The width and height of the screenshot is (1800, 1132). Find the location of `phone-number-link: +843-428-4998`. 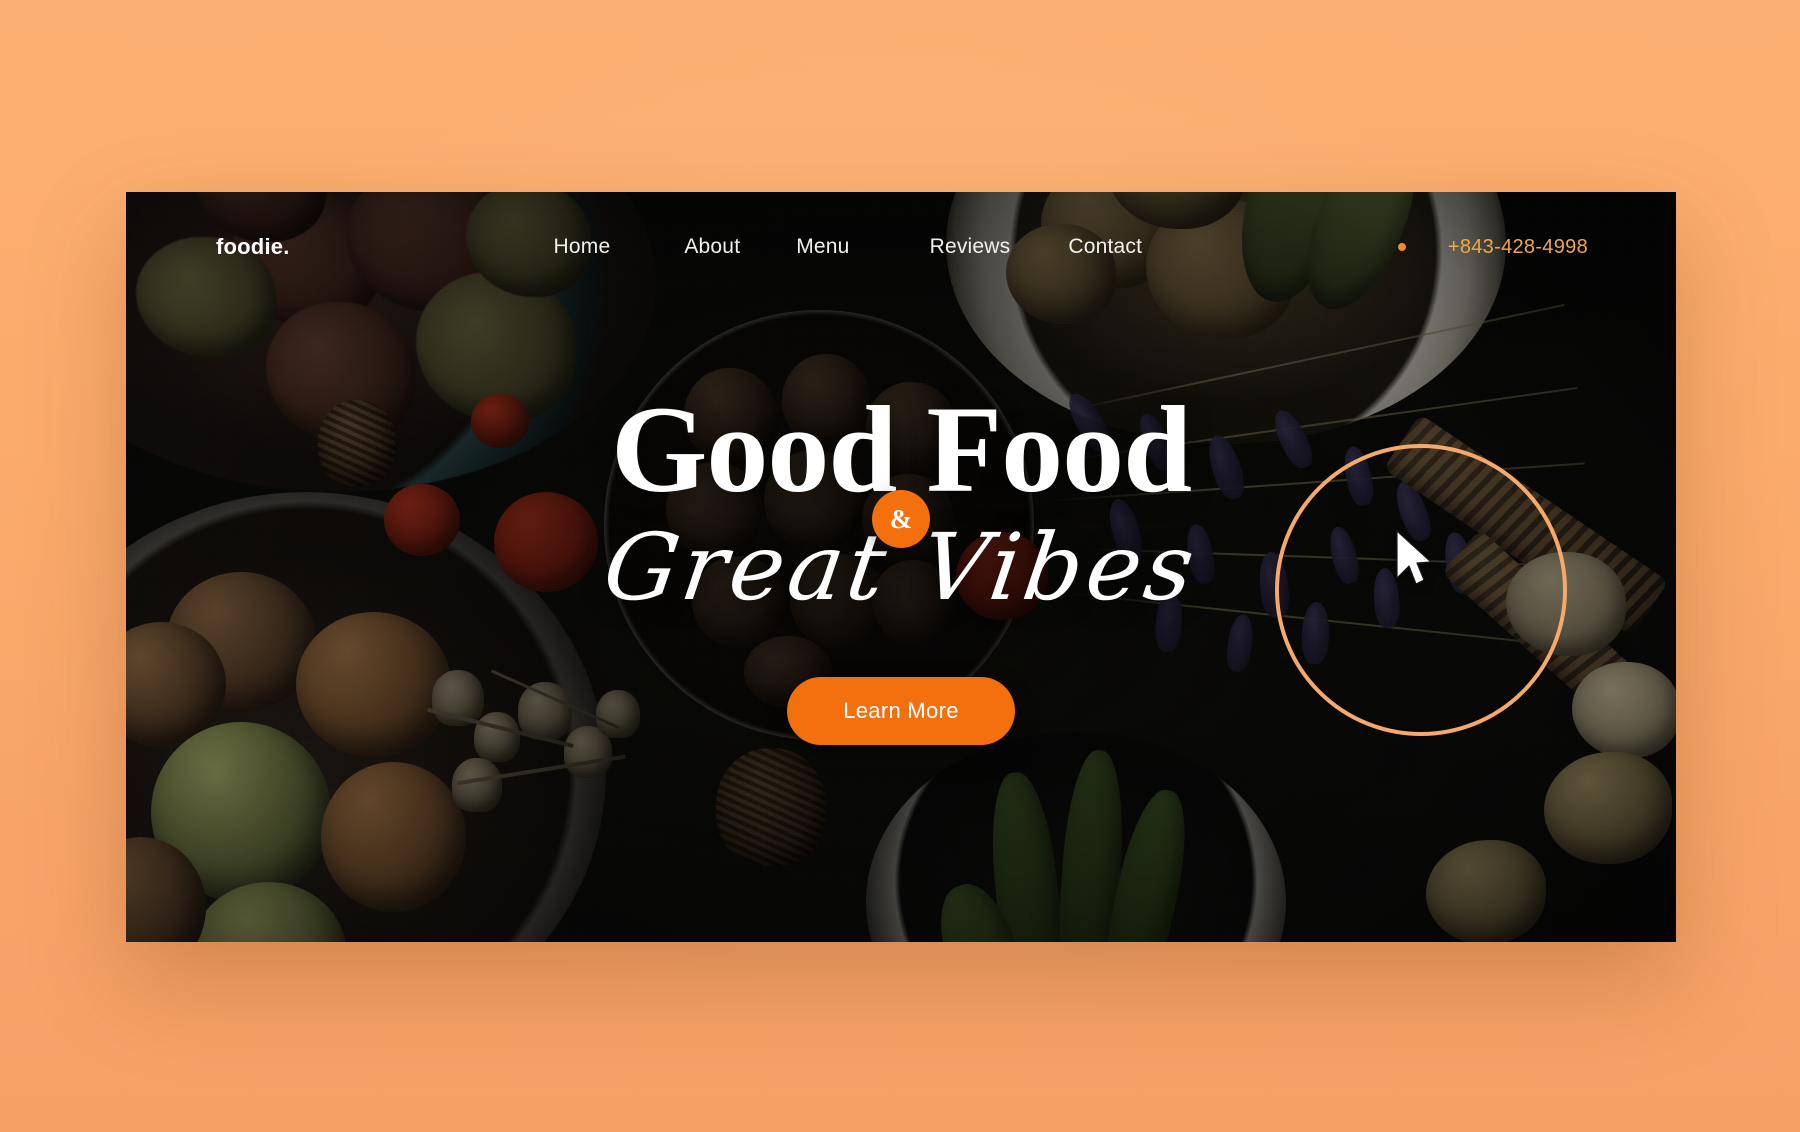

phone-number-link: +843-428-4998 is located at coordinates (1518, 247).